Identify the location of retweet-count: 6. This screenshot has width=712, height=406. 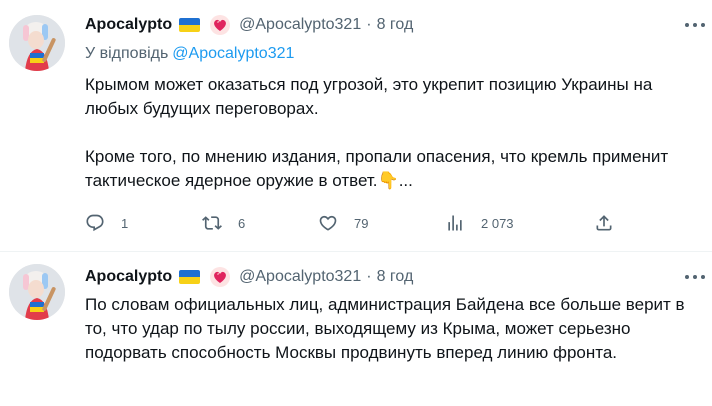
(242, 223).